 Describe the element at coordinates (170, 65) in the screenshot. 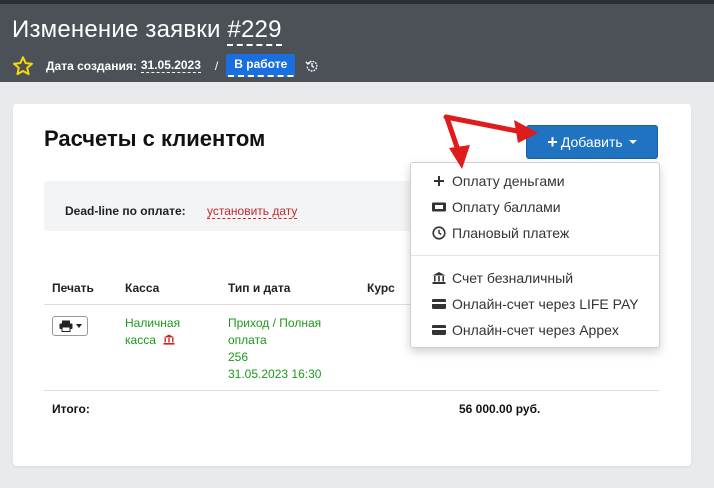

I see `created-date: 31.05.2023` at that location.